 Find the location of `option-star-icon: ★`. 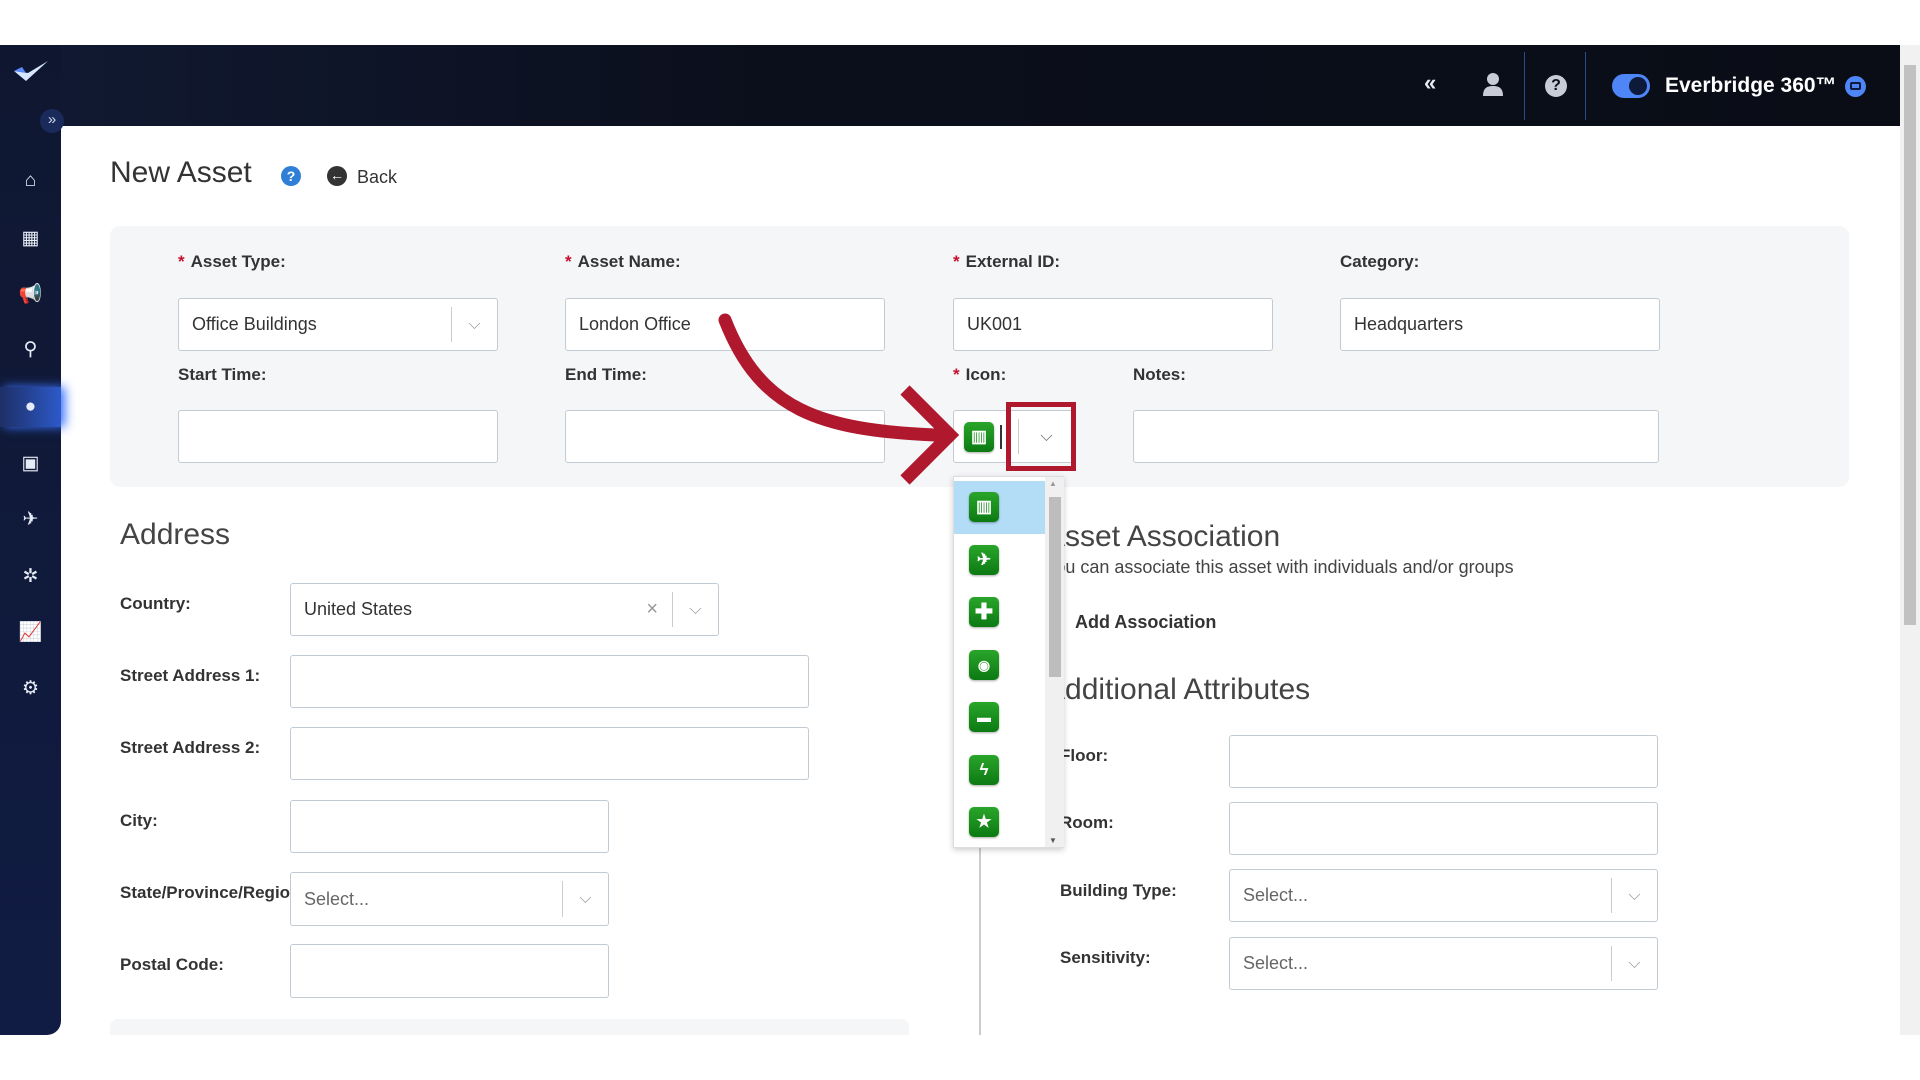

option-star-icon: ★ is located at coordinates (984, 822).